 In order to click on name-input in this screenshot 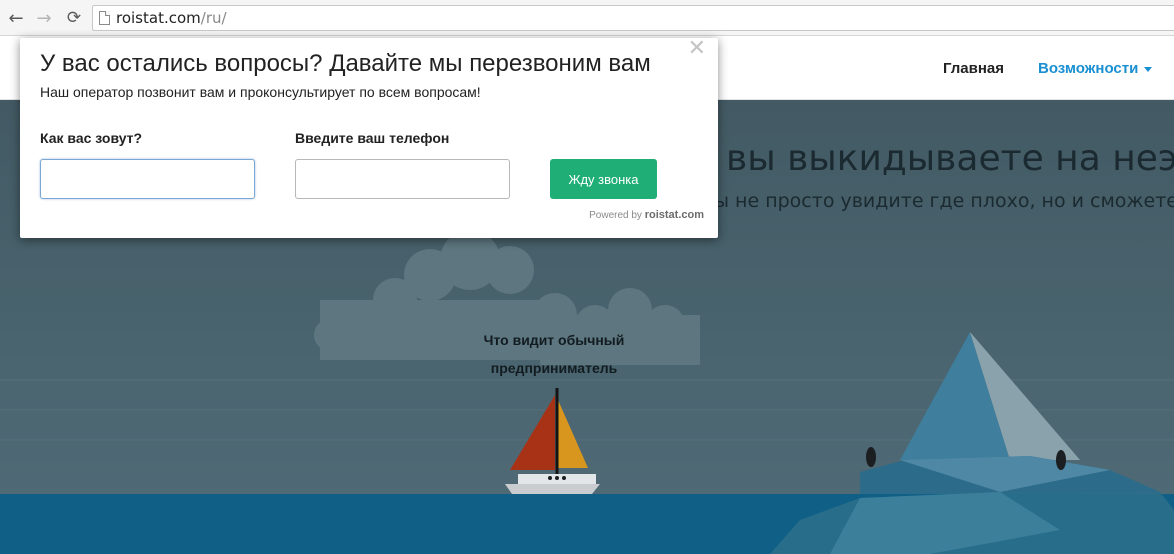, I will do `click(147, 179)`.